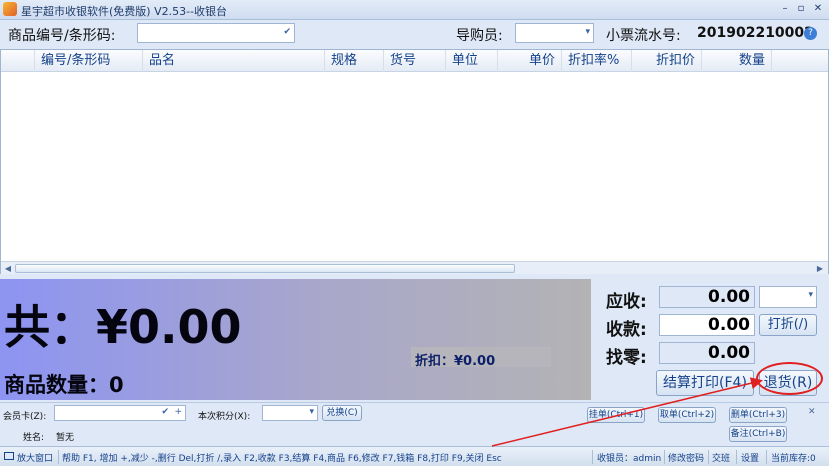 The height and width of the screenshot is (466, 829). What do you see at coordinates (627, 412) in the screenshot?
I see `annotation-arrow` at bounding box center [627, 412].